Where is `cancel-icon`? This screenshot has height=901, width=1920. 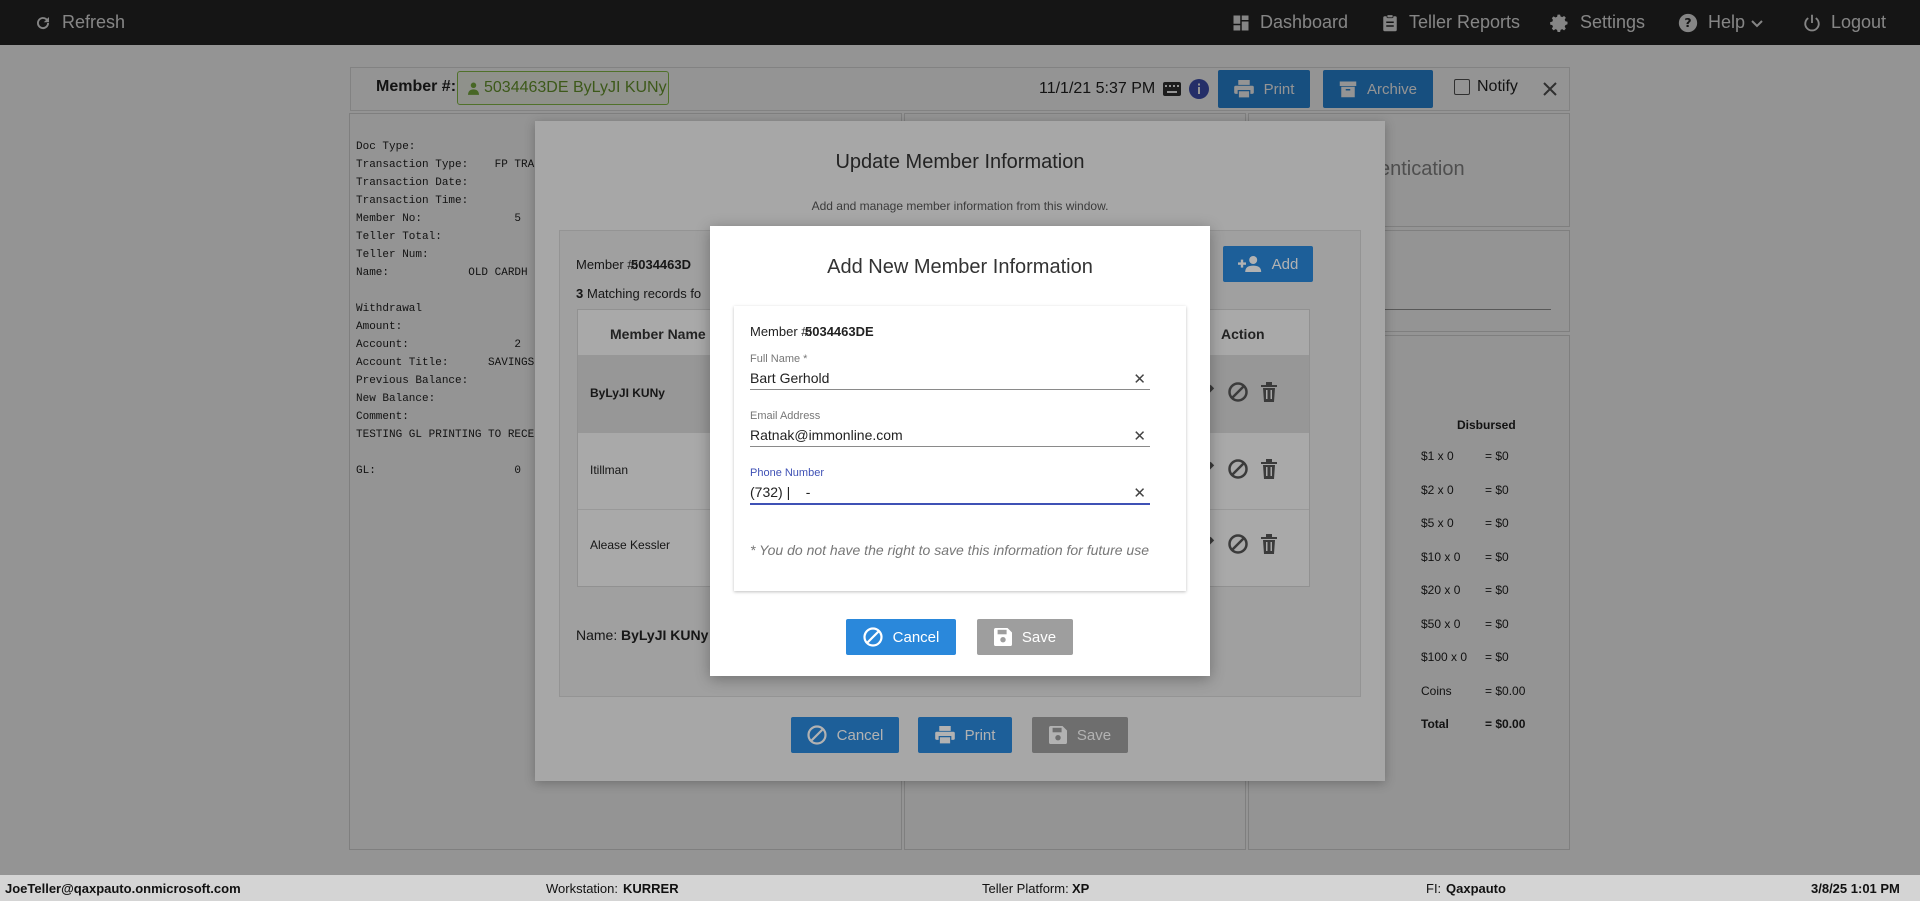
cancel-icon is located at coordinates (873, 637).